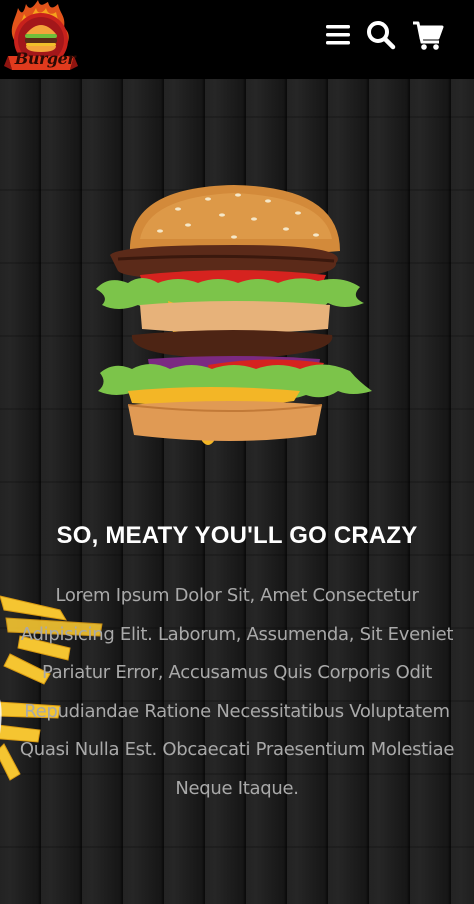 Image resolution: width=474 pixels, height=904 pixels. Describe the element at coordinates (428, 35) in the screenshot. I see `cart-icon` at that location.